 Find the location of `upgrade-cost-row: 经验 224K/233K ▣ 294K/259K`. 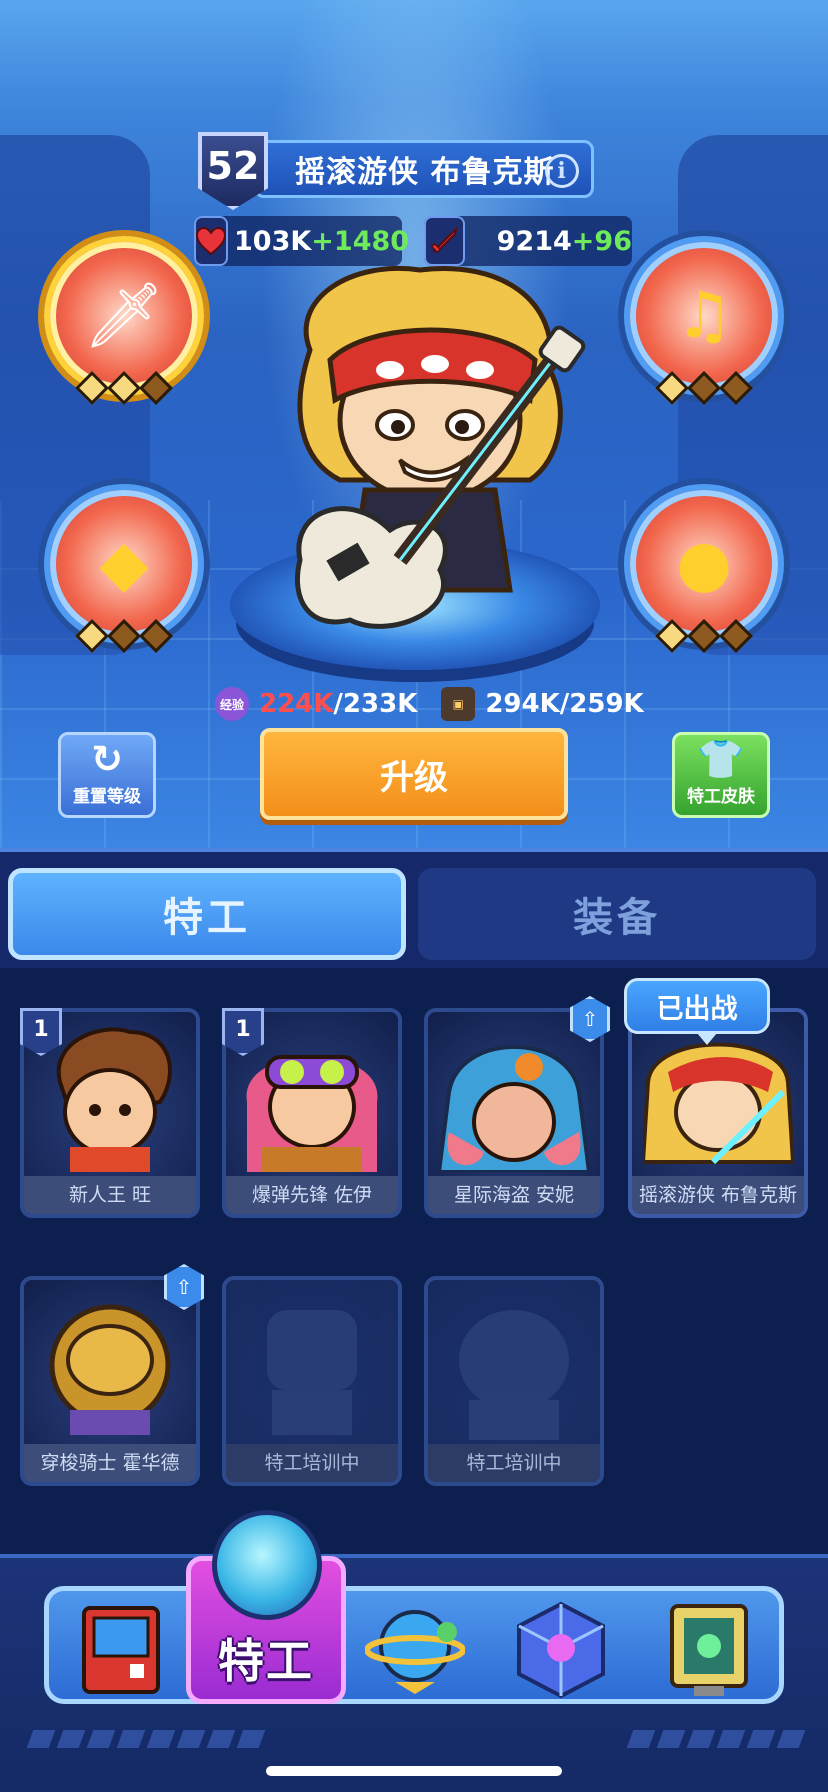

upgrade-cost-row: 经验 224K/233K ▣ 294K/259K is located at coordinates (429, 704).